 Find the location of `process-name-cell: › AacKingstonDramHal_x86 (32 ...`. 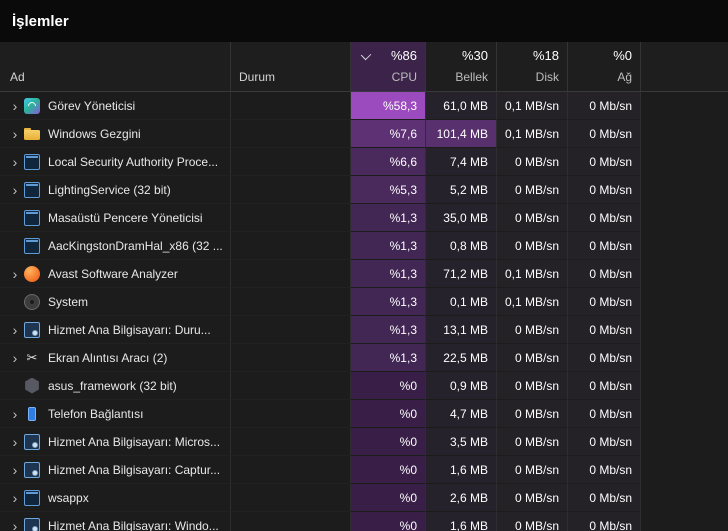

process-name-cell: › AacKingstonDramHal_x86 (32 ... is located at coordinates (115, 246).